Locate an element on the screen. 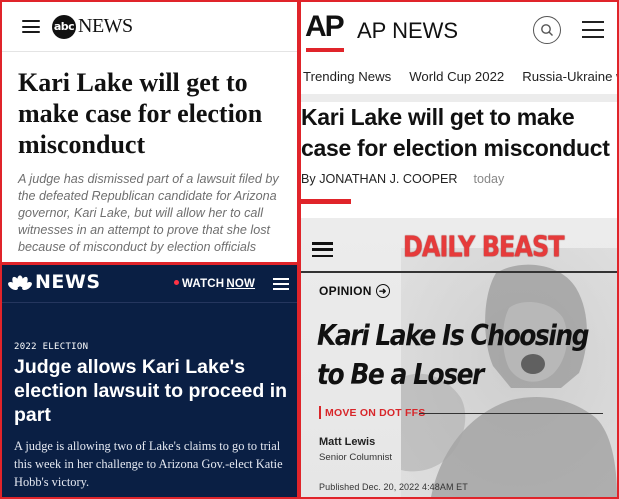 This screenshot has height=499, width=619. db-tagline: MOVE ON DOT FFS is located at coordinates (372, 412).